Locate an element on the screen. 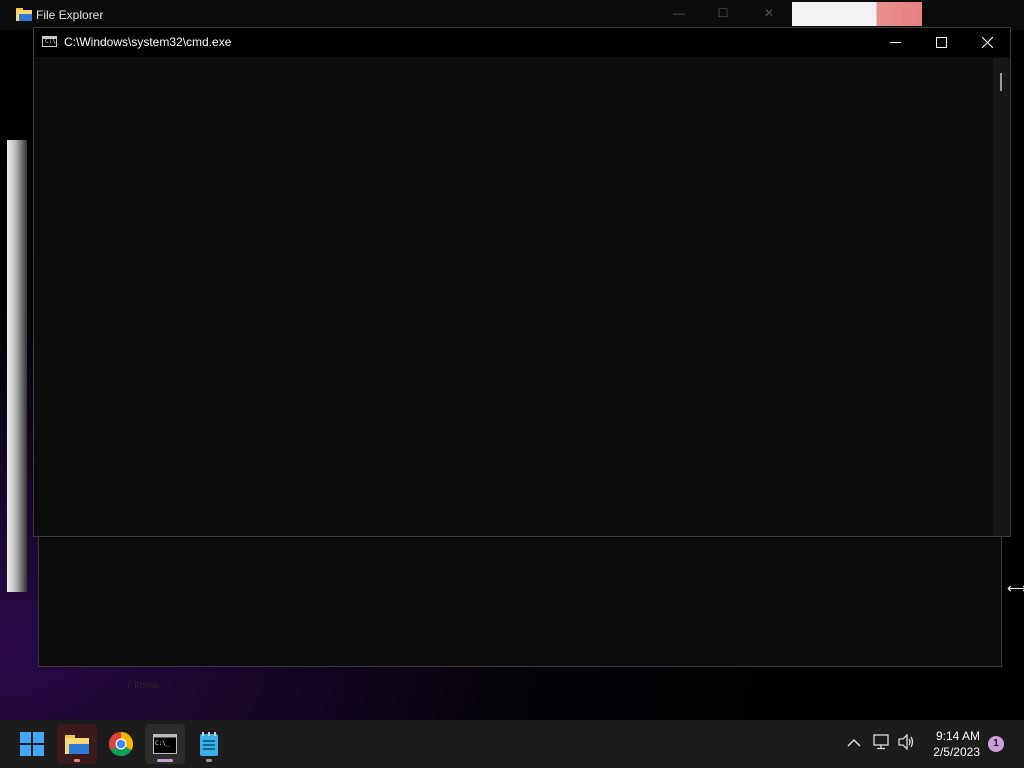 This screenshot has height=768, width=1024. start-button is located at coordinates (32, 744).